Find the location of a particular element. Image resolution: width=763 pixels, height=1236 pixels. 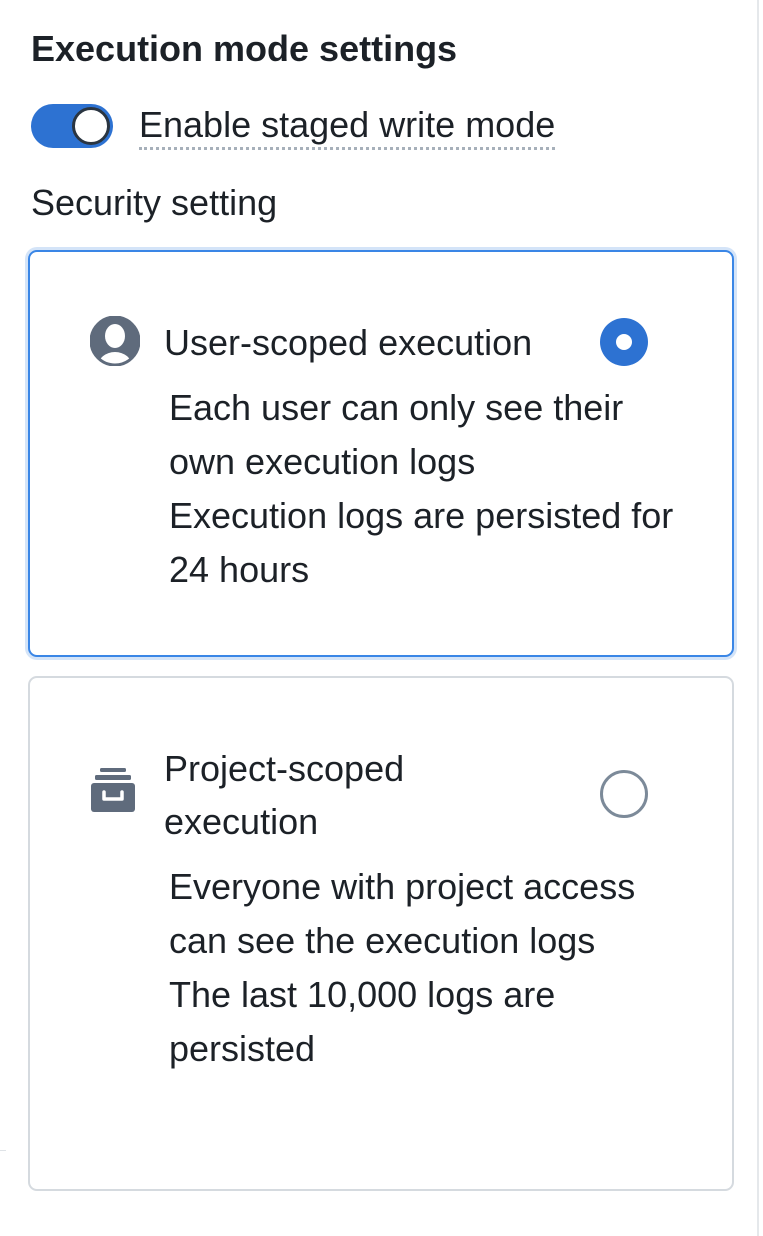

staged-write-toggle is located at coordinates (72, 126).